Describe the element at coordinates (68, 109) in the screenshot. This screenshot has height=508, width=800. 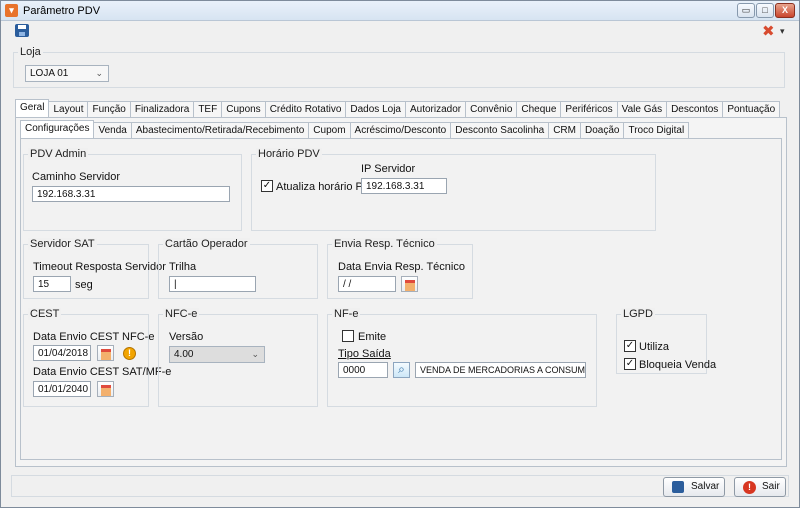
I see `tab-layout: Layout` at that location.